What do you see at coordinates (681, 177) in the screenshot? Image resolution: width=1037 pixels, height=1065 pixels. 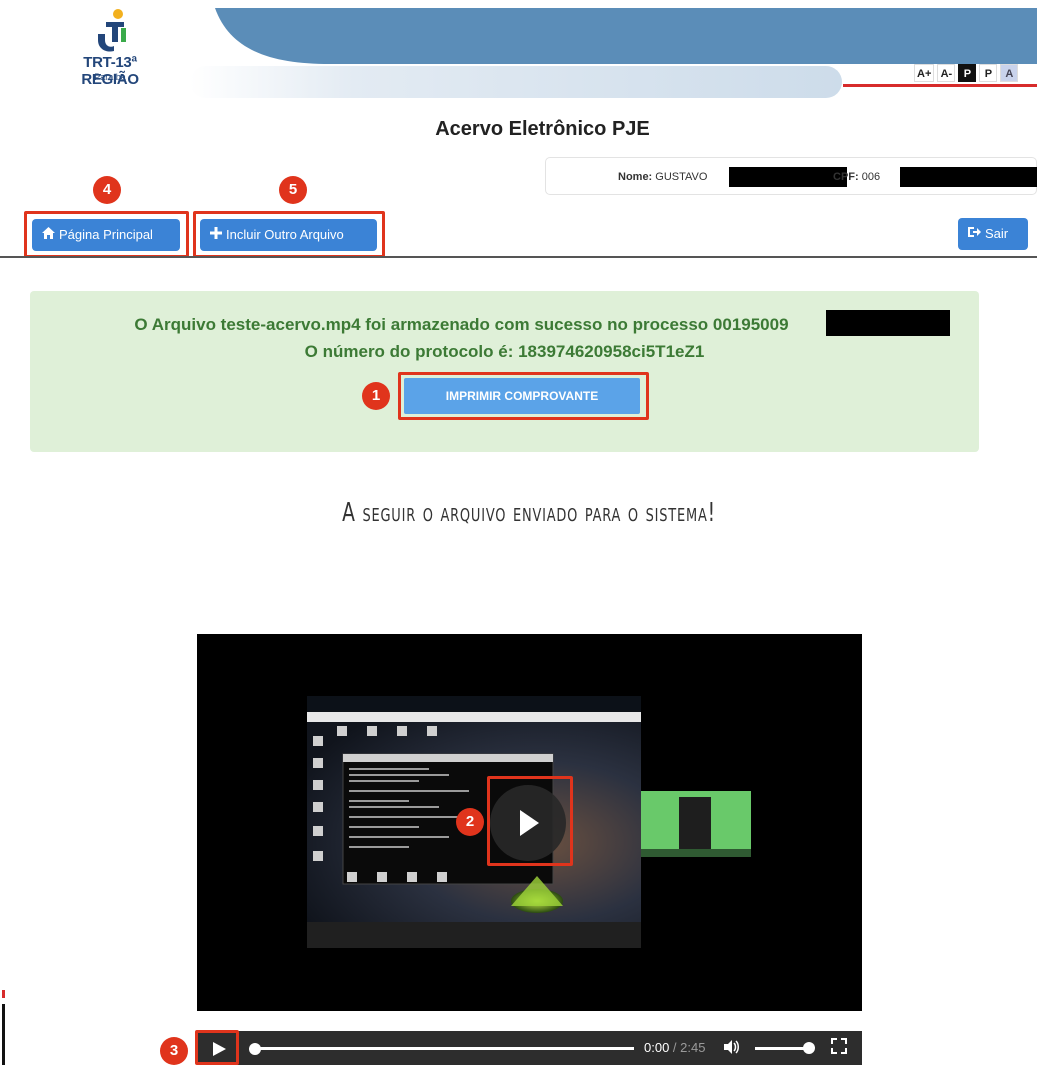 I see `user-name-value: GUSTAVO` at bounding box center [681, 177].